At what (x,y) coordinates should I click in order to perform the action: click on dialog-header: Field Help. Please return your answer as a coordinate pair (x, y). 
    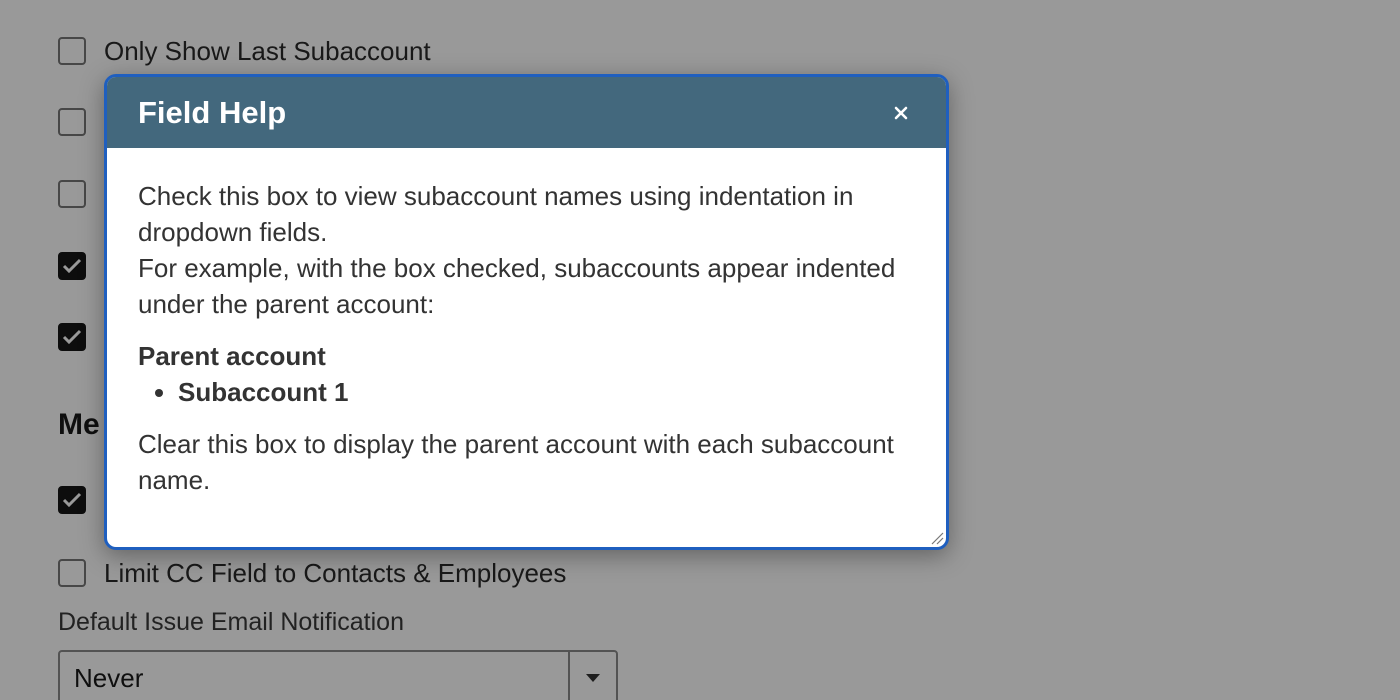
    Looking at the image, I should click on (526, 112).